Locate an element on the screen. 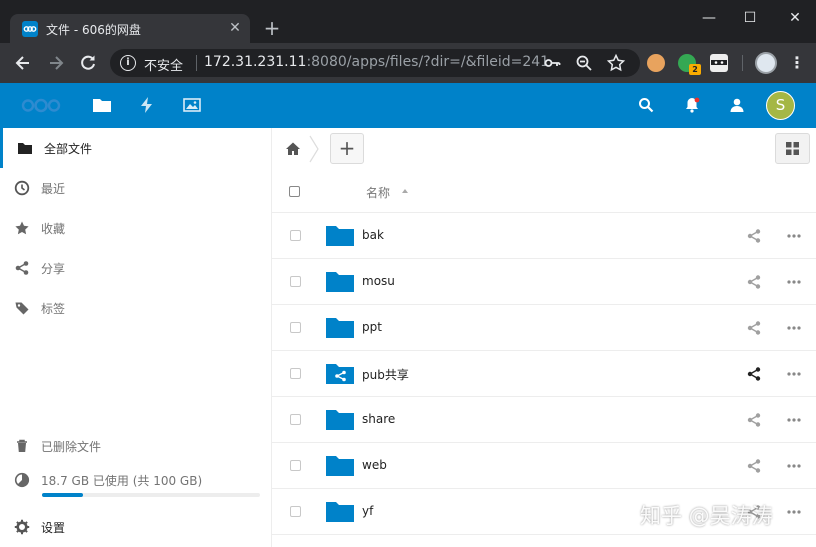  maximize-icon: ☐ is located at coordinates (750, 18).